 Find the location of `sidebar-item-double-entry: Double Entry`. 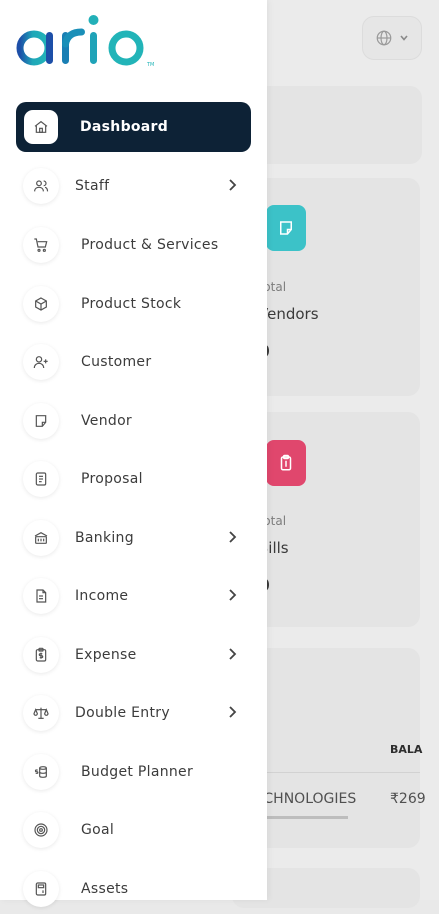

sidebar-item-double-entry: Double Entry is located at coordinates (133, 713).